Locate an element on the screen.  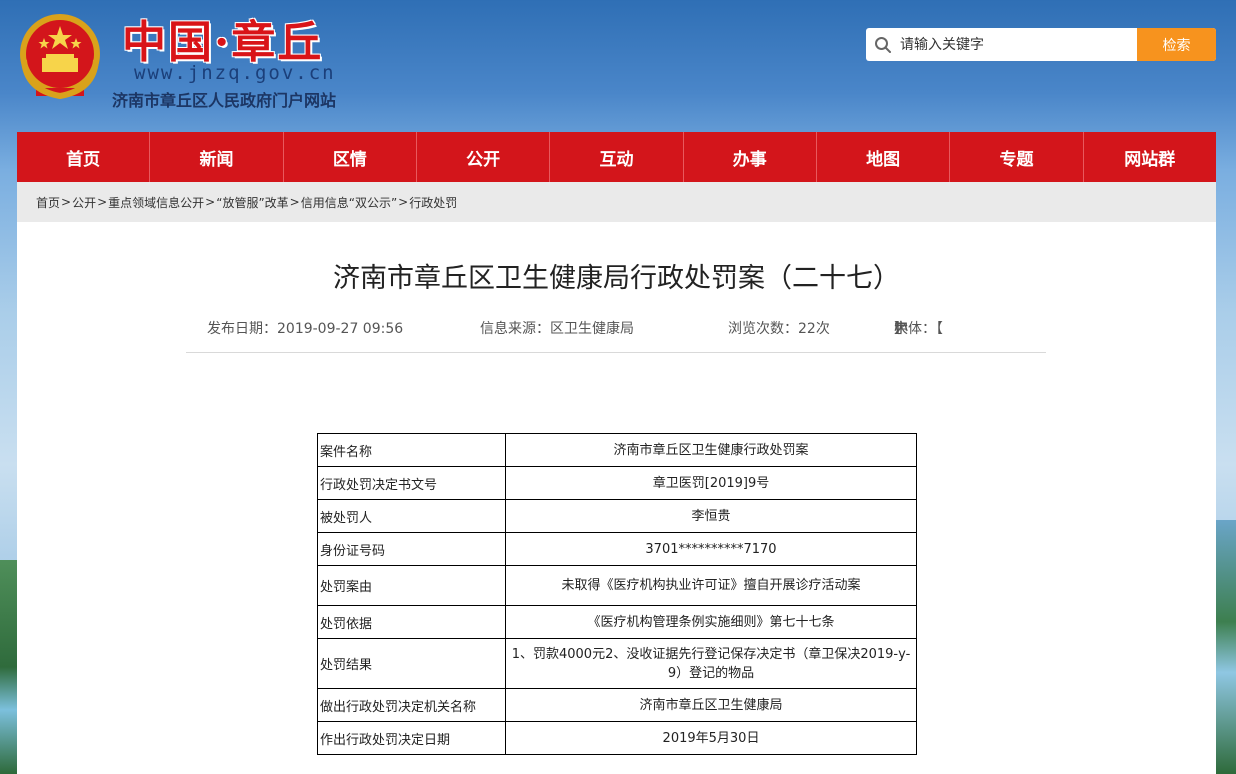
table-cell-label: 作出行政处罚决定日期 is located at coordinates (411, 738).